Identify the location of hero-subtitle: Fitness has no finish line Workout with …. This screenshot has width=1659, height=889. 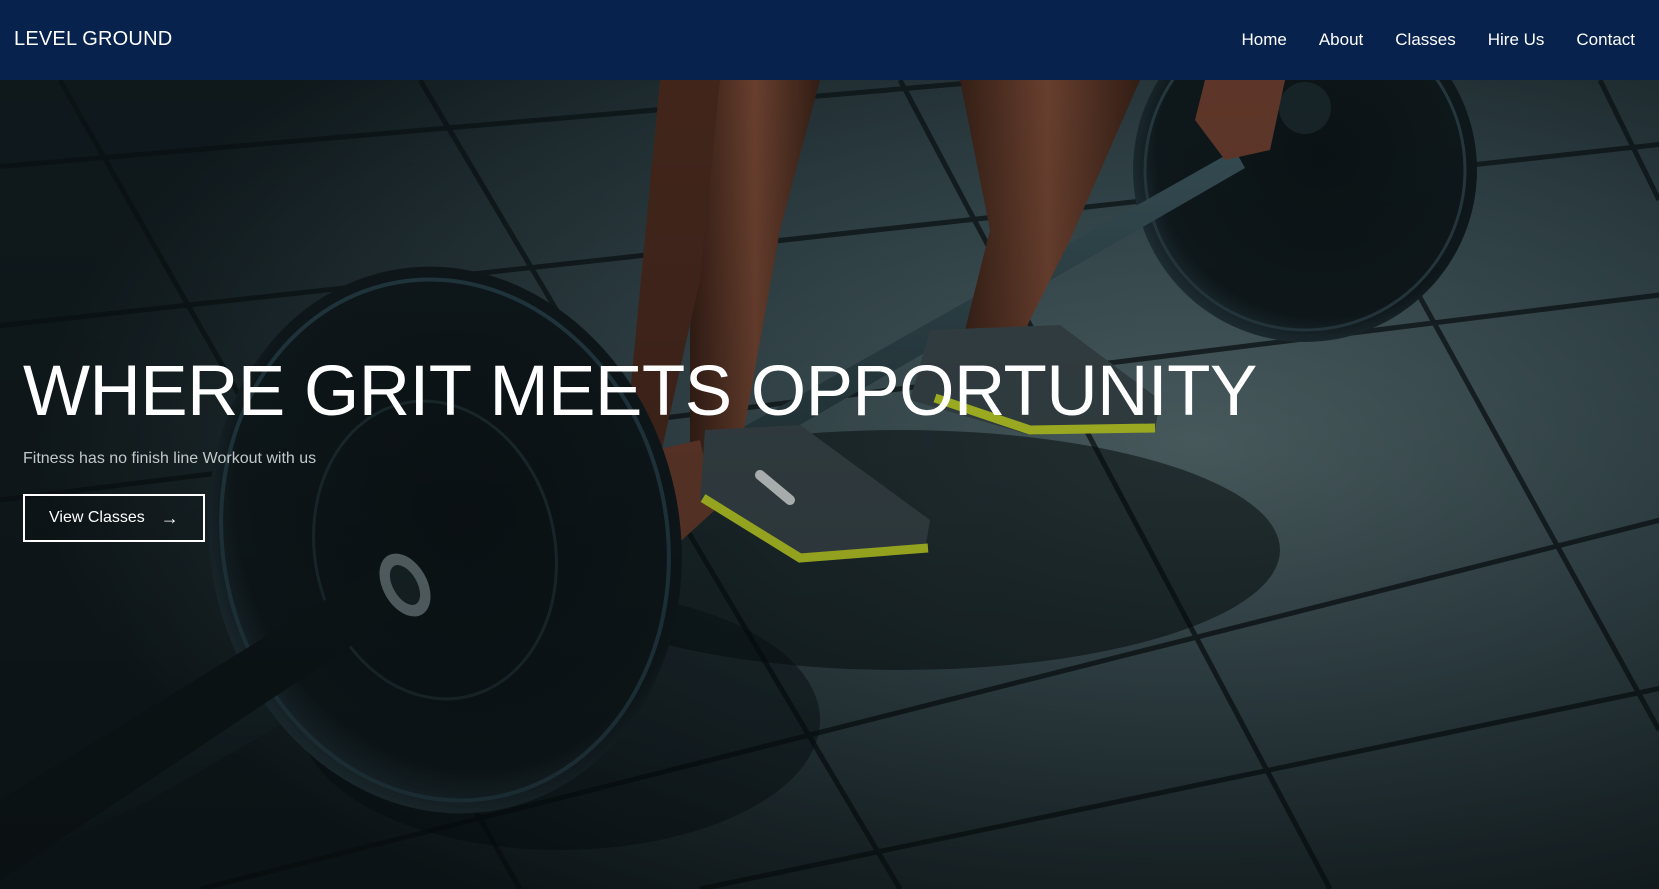
(170, 458).